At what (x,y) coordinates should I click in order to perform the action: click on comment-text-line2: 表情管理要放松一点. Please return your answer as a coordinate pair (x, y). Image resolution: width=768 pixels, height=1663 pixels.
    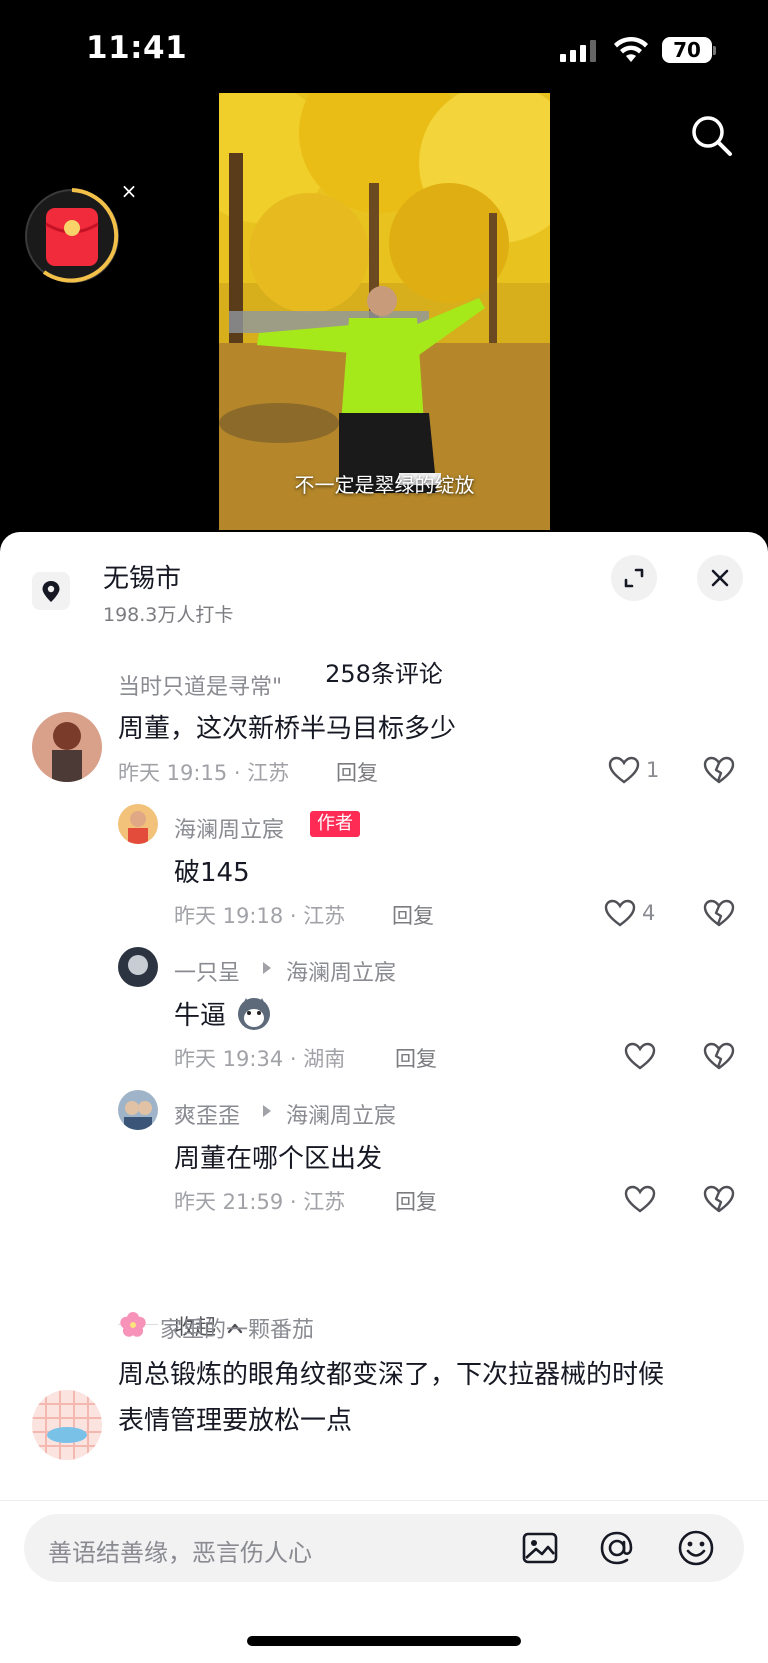
    Looking at the image, I should click on (235, 1421).